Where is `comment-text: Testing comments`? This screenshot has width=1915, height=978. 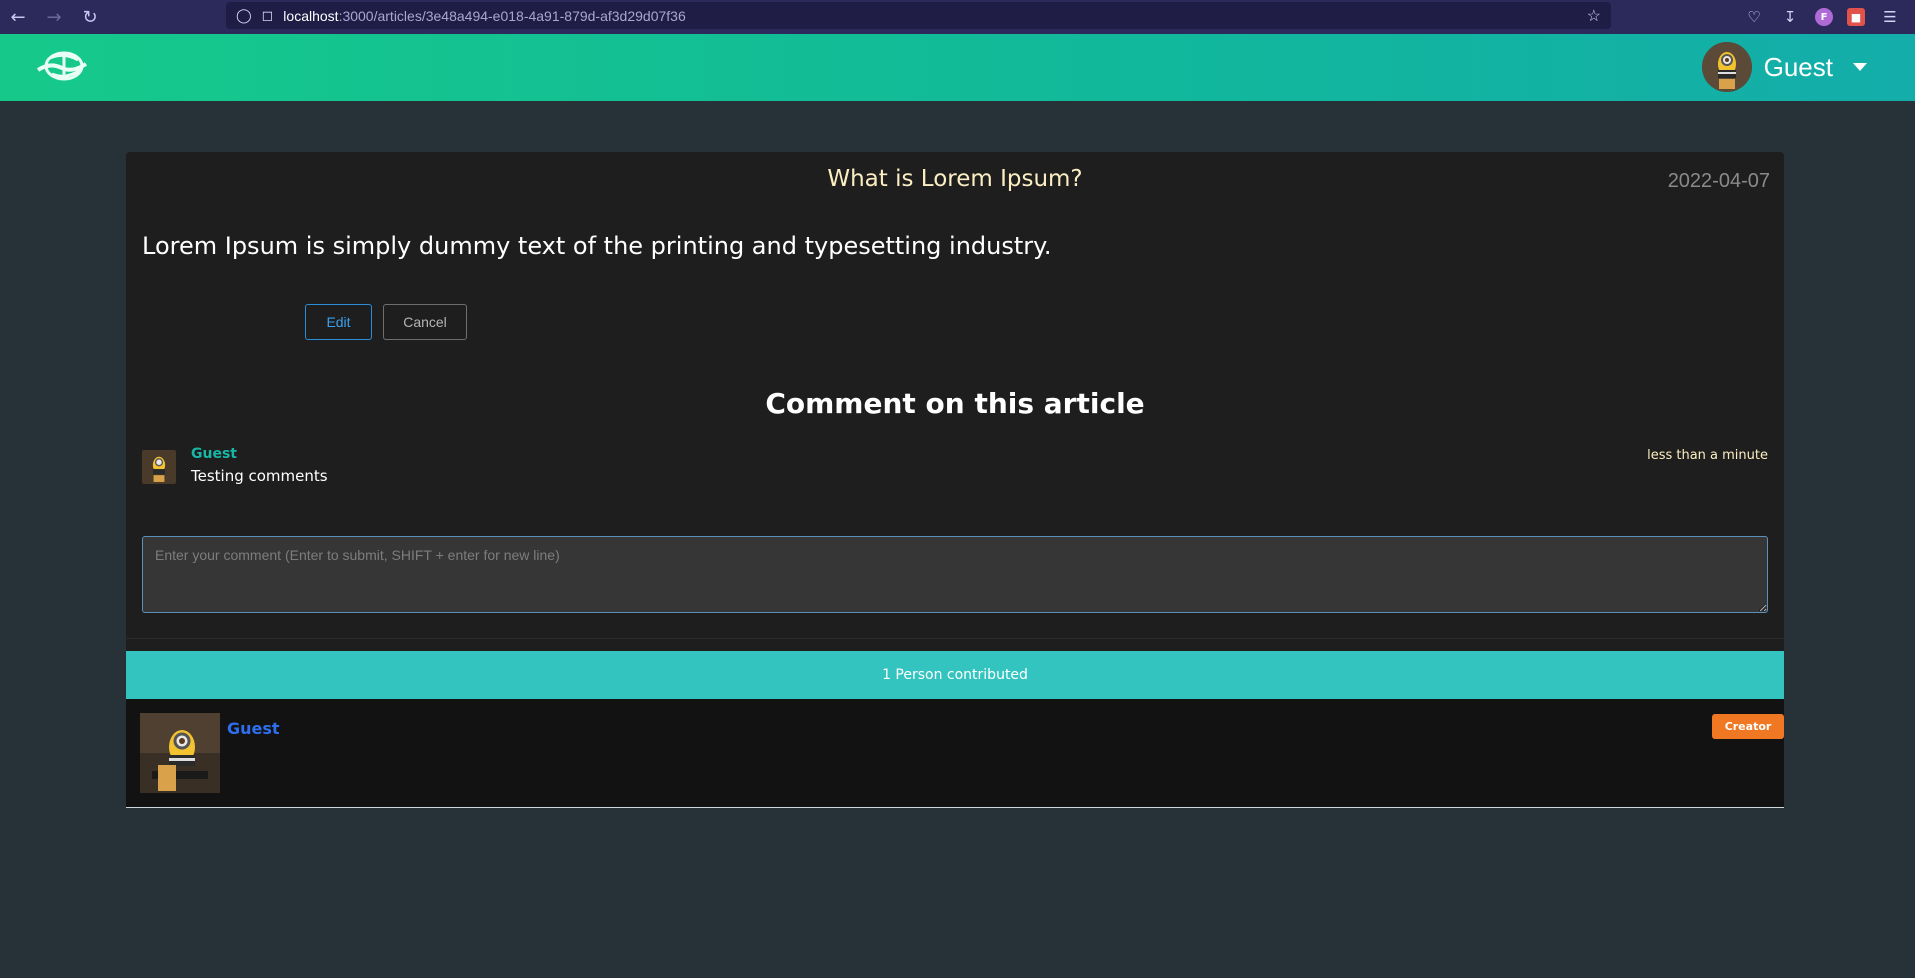 comment-text: Testing comments is located at coordinates (259, 476).